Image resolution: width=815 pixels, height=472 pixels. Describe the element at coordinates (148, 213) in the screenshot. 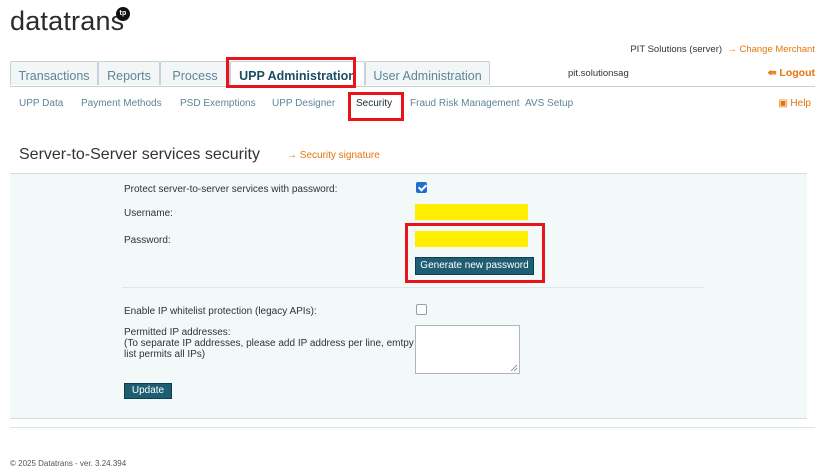

I see `username-label: Username:` at that location.